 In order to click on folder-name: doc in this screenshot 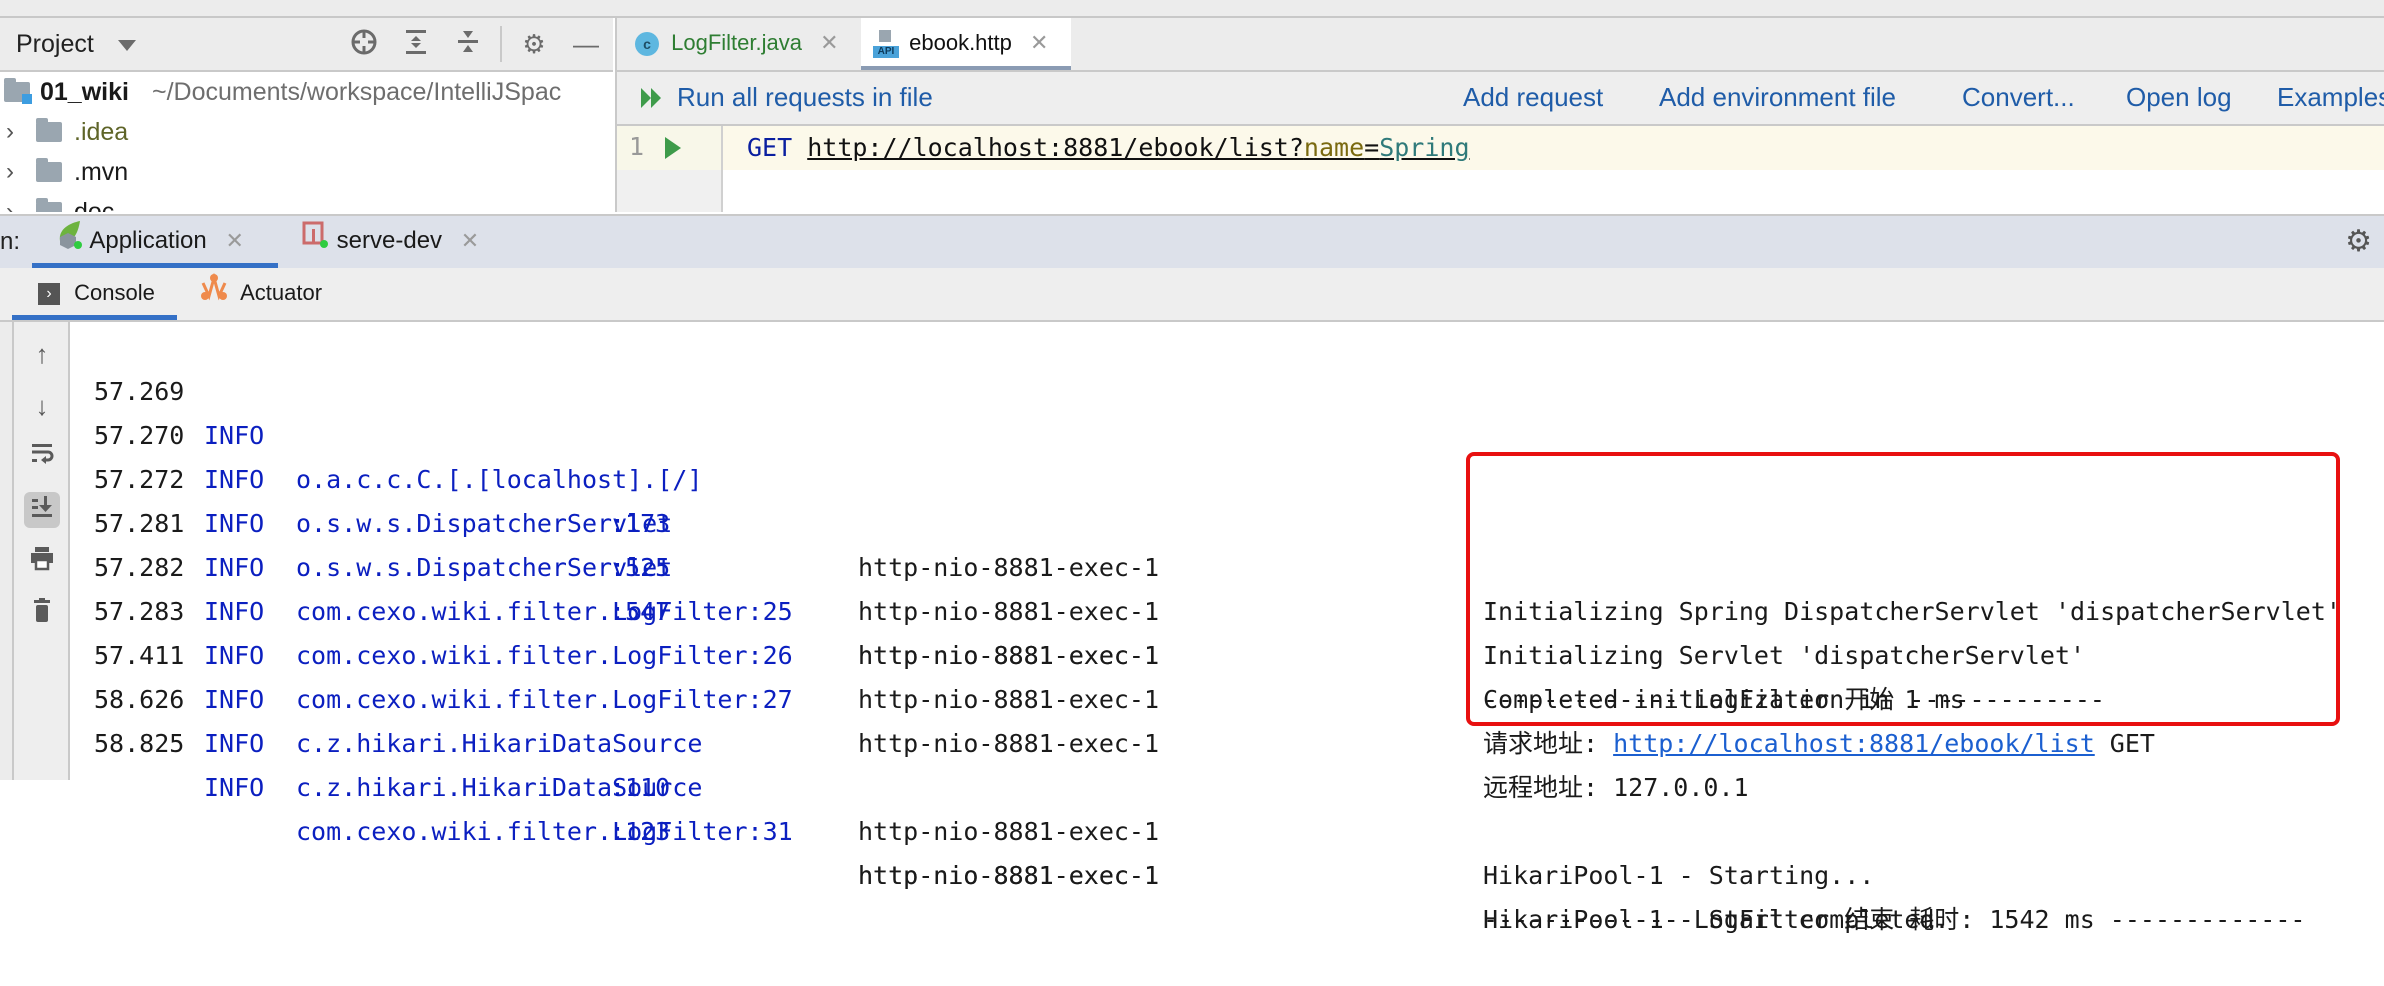, I will do `click(94, 205)`.